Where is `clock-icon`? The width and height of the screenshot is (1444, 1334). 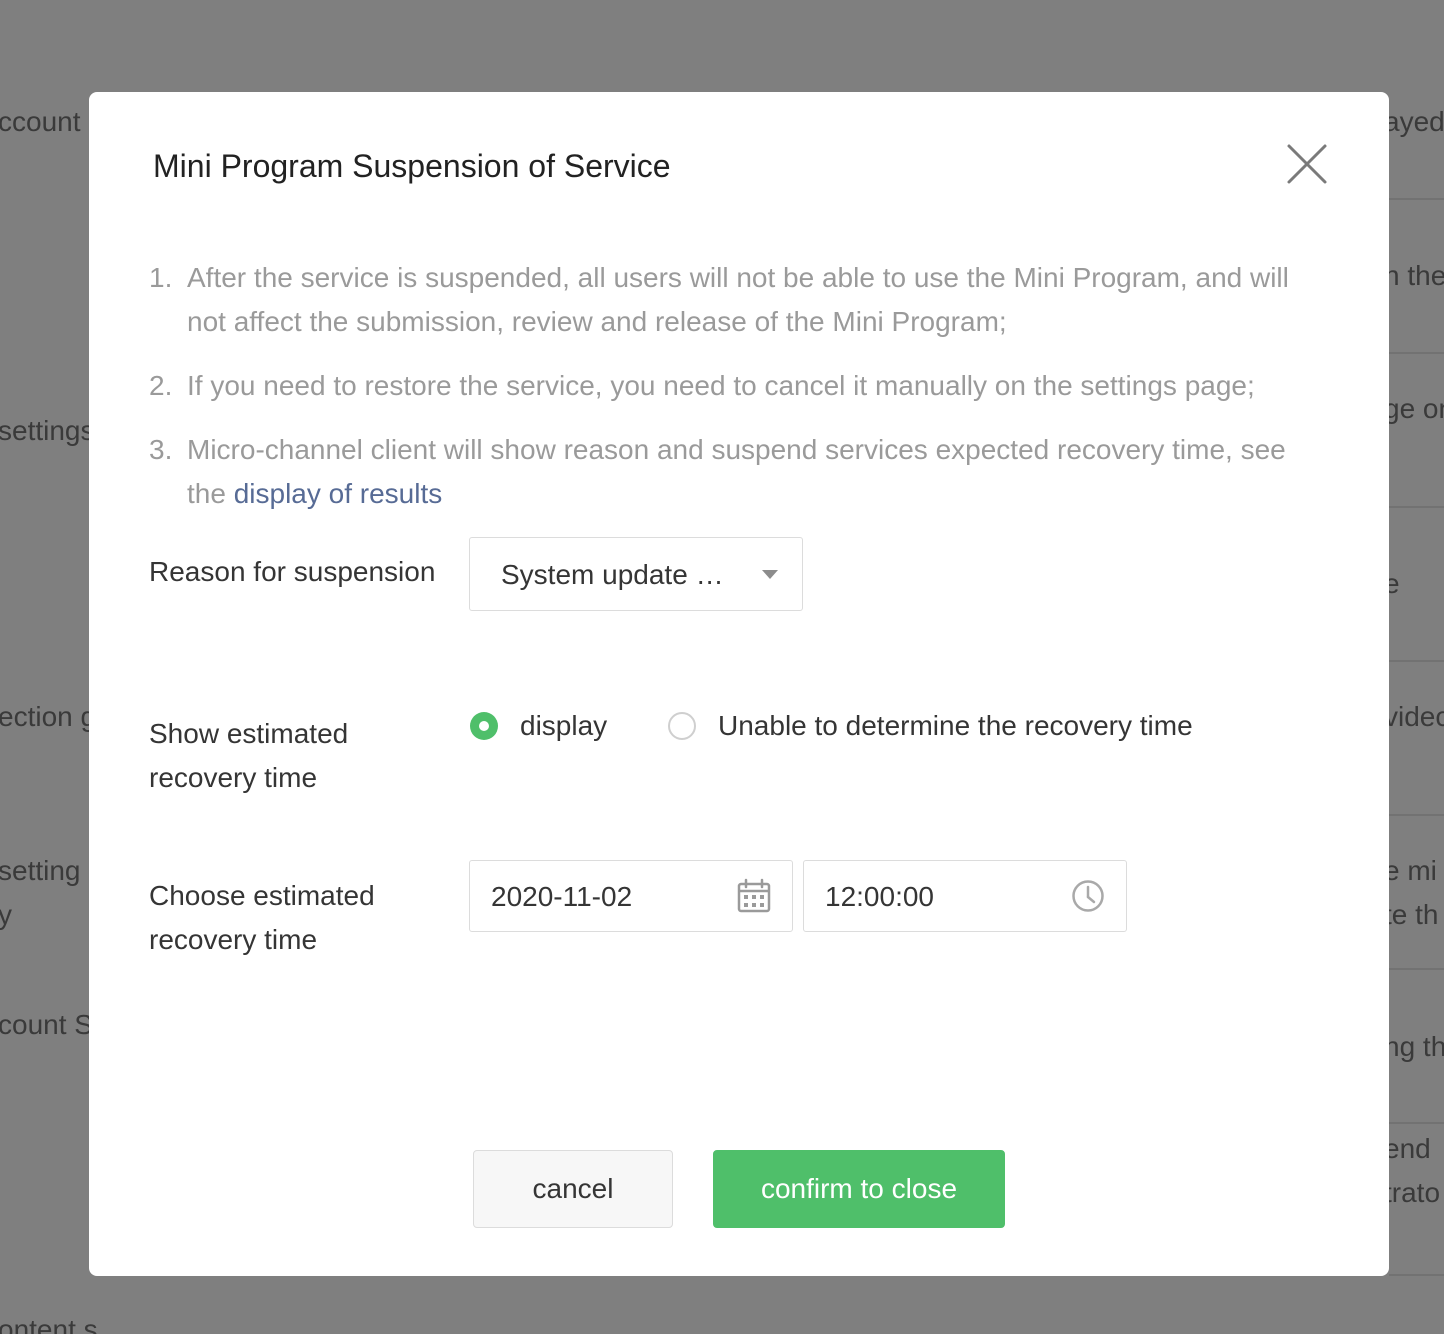 clock-icon is located at coordinates (1088, 896).